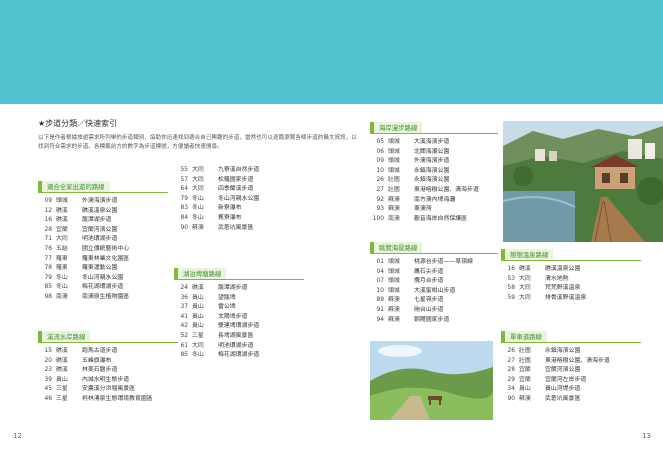 The height and width of the screenshot is (449, 663). What do you see at coordinates (394, 218) in the screenshot?
I see `entry-town: 南澳` at bounding box center [394, 218].